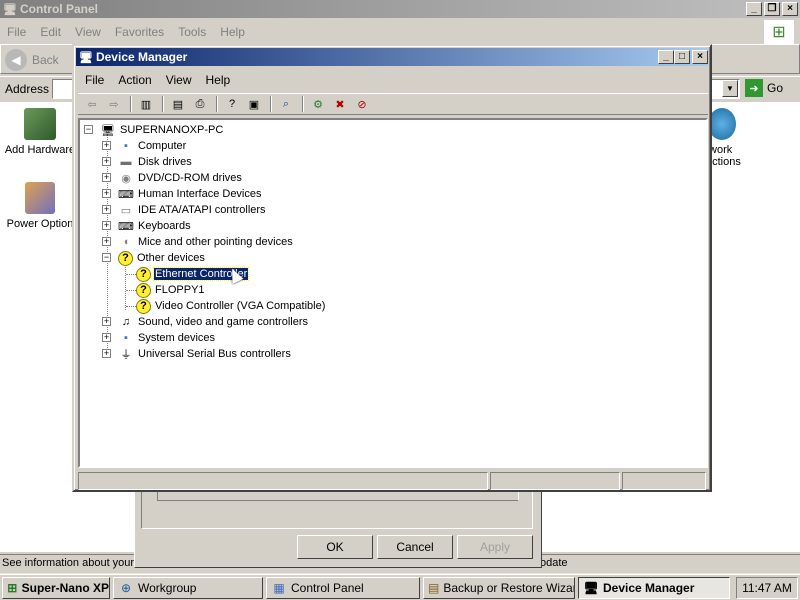 The height and width of the screenshot is (600, 800). I want to click on wizard-inner-box, so click(338, 496).